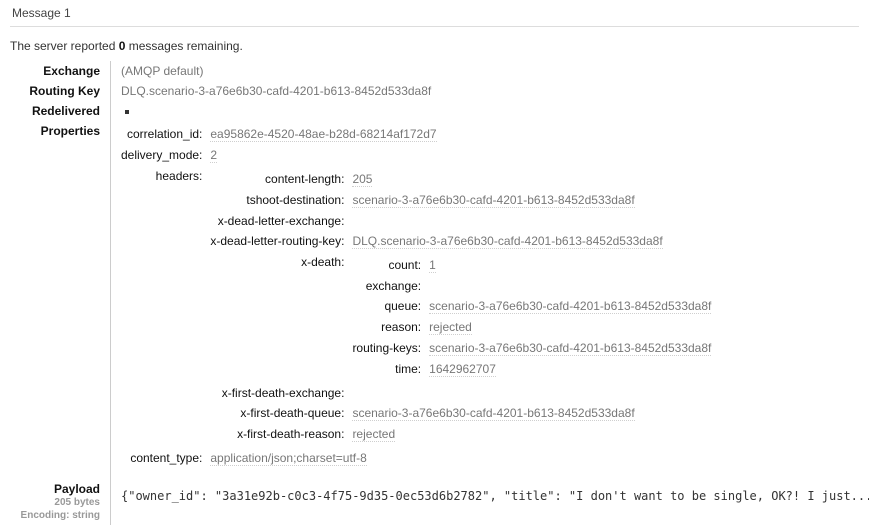 This screenshot has width=869, height=525. I want to click on x-first-death-queue-label: x-first-death-queue:, so click(292, 413).